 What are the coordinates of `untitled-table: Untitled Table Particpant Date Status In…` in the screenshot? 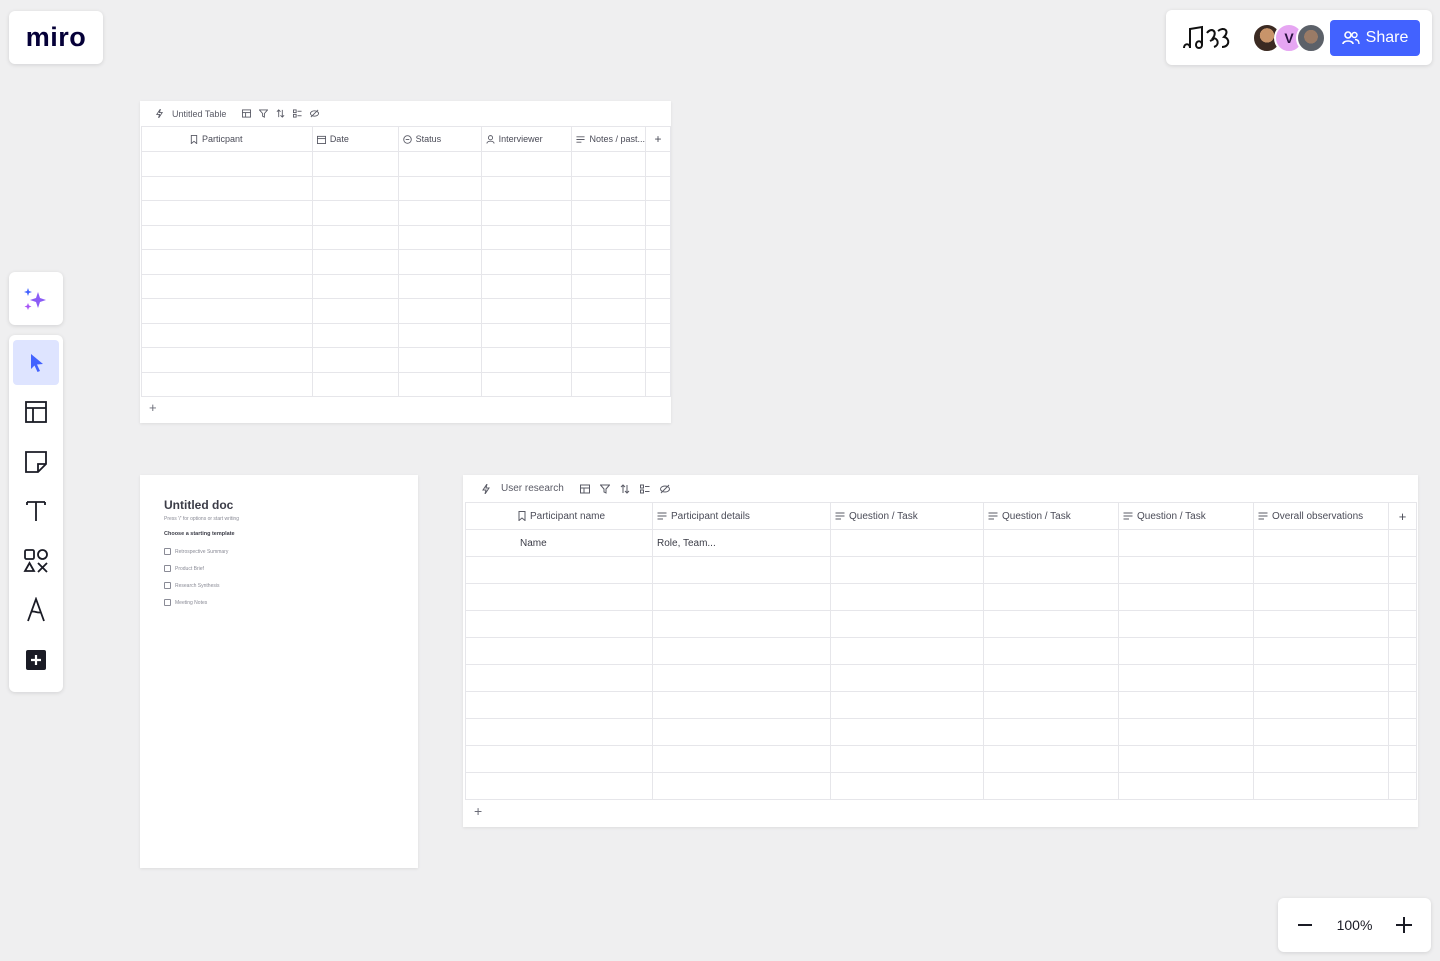 It's located at (405, 262).